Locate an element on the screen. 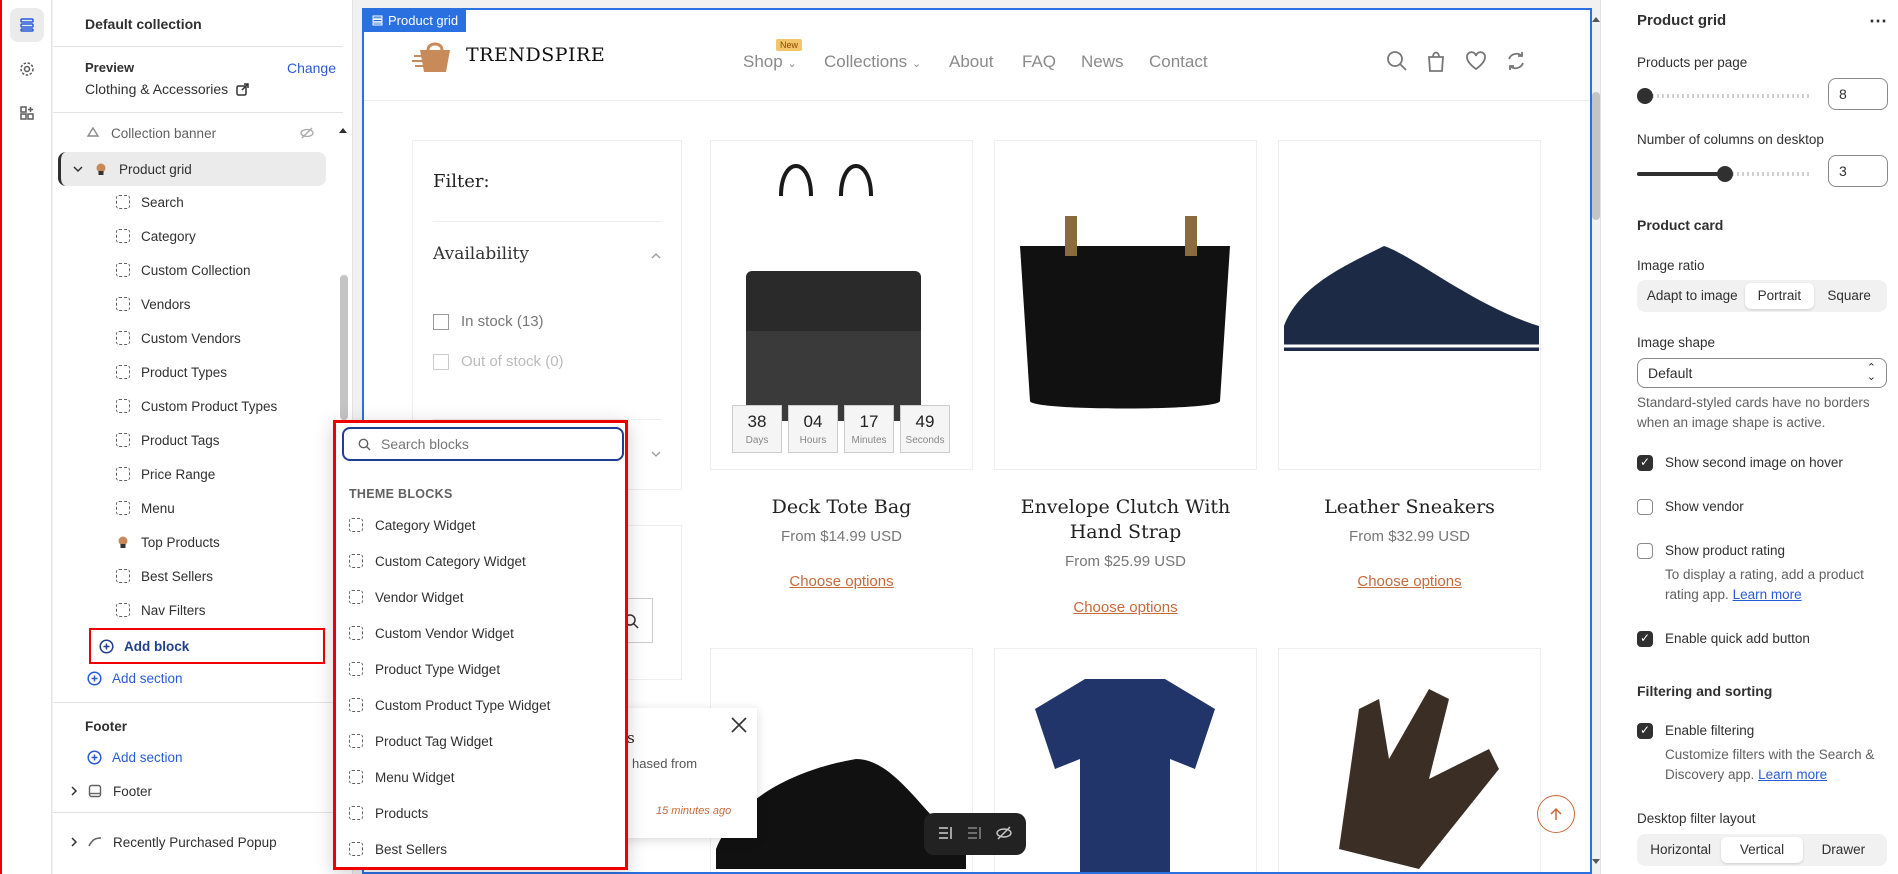 This screenshot has height=874, width=1898. image-ratio-square: Square is located at coordinates (1849, 296).